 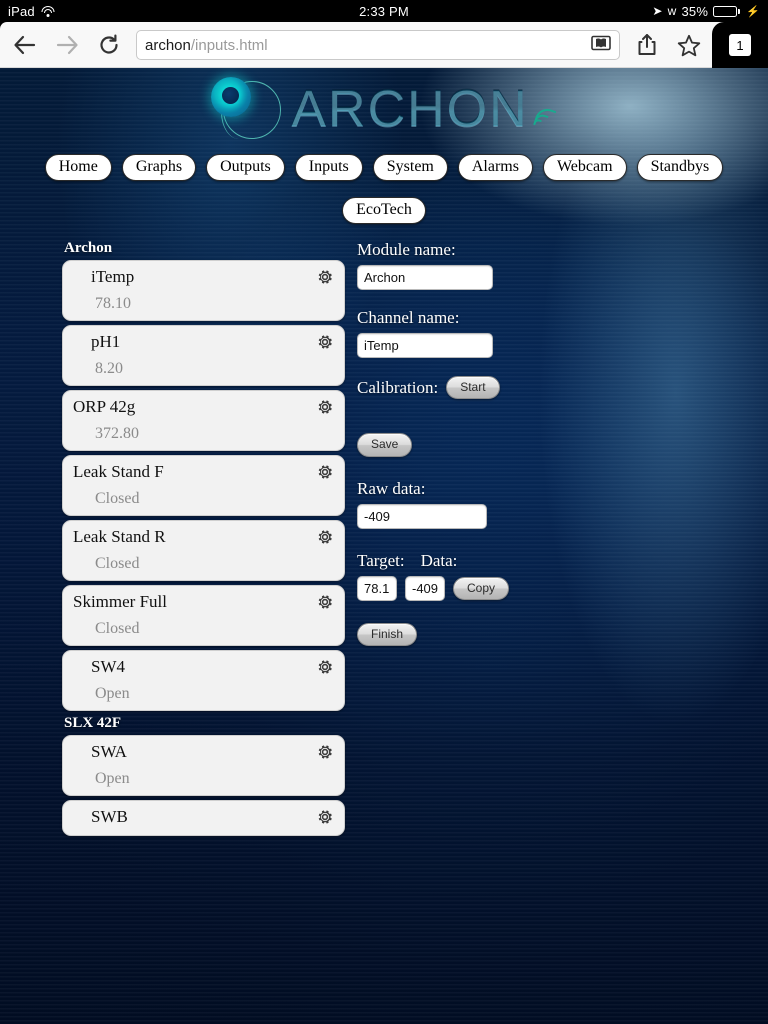 What do you see at coordinates (425, 588) in the screenshot?
I see `data-input` at bounding box center [425, 588].